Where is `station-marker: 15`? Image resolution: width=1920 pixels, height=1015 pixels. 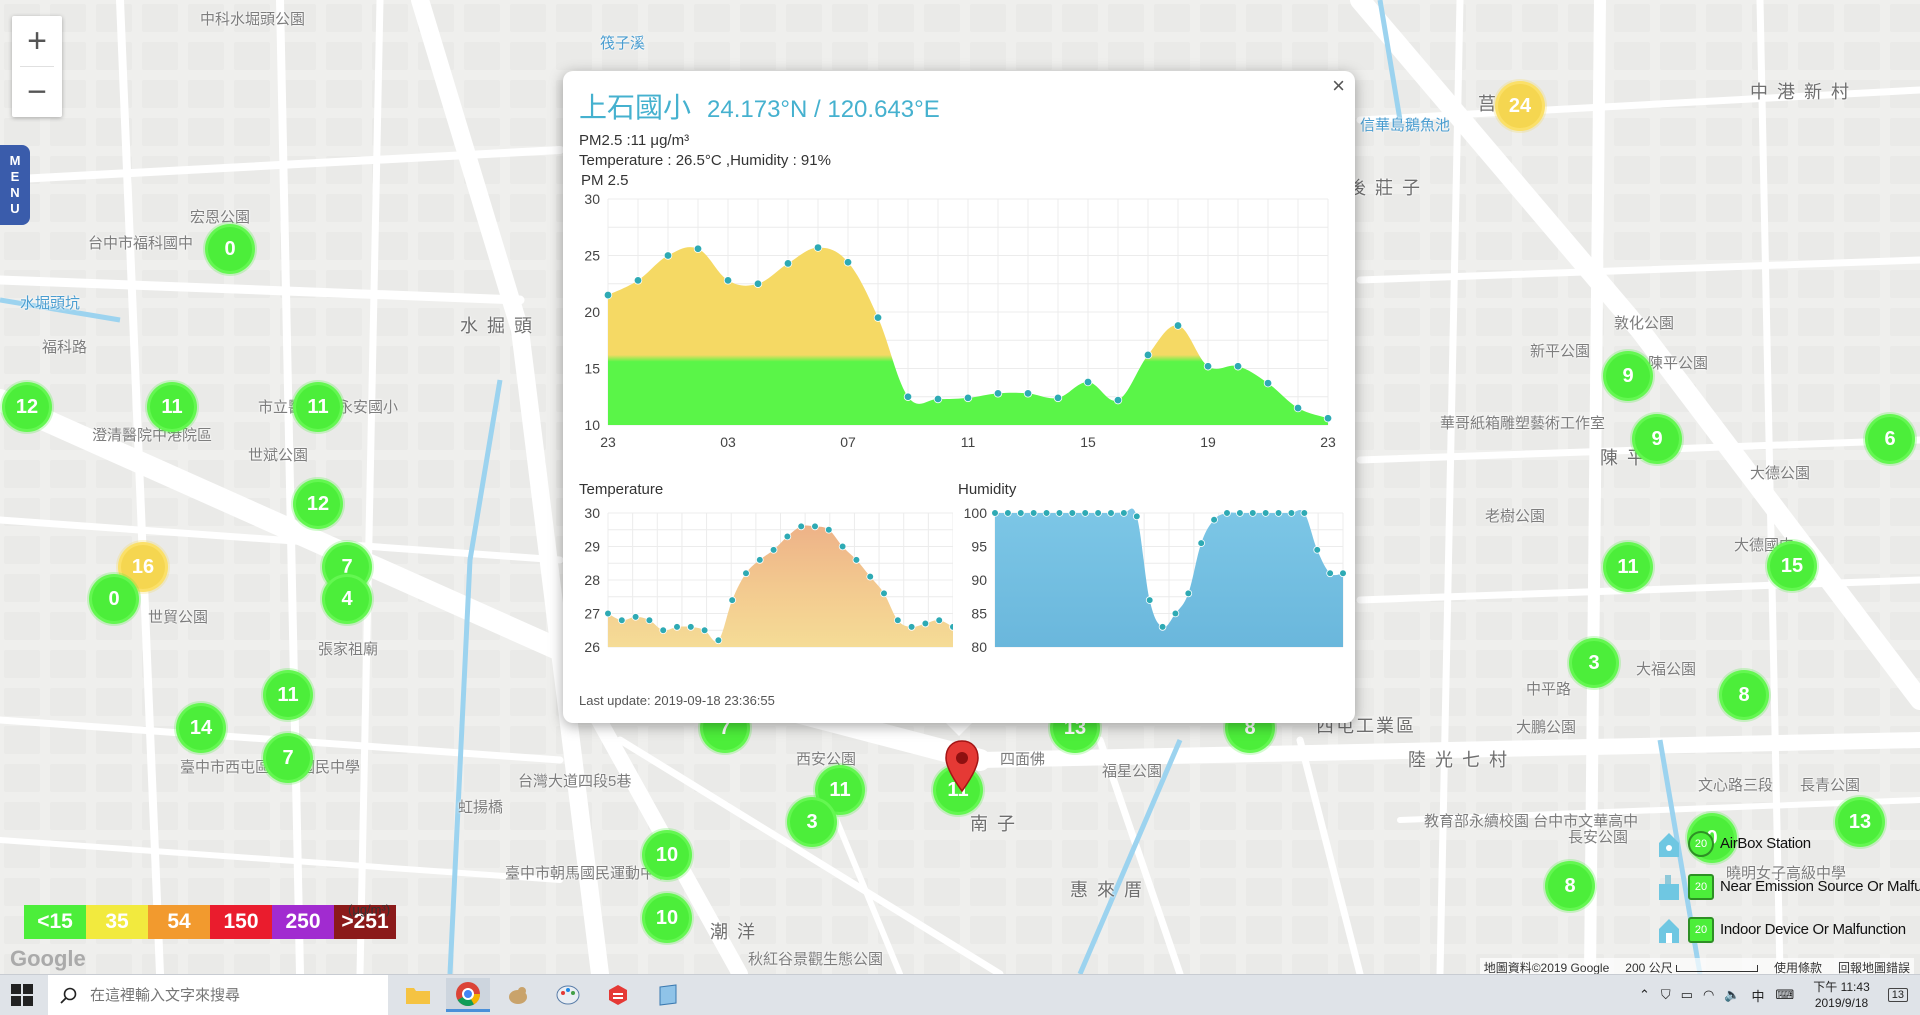
station-marker: 15 is located at coordinates (1792, 566).